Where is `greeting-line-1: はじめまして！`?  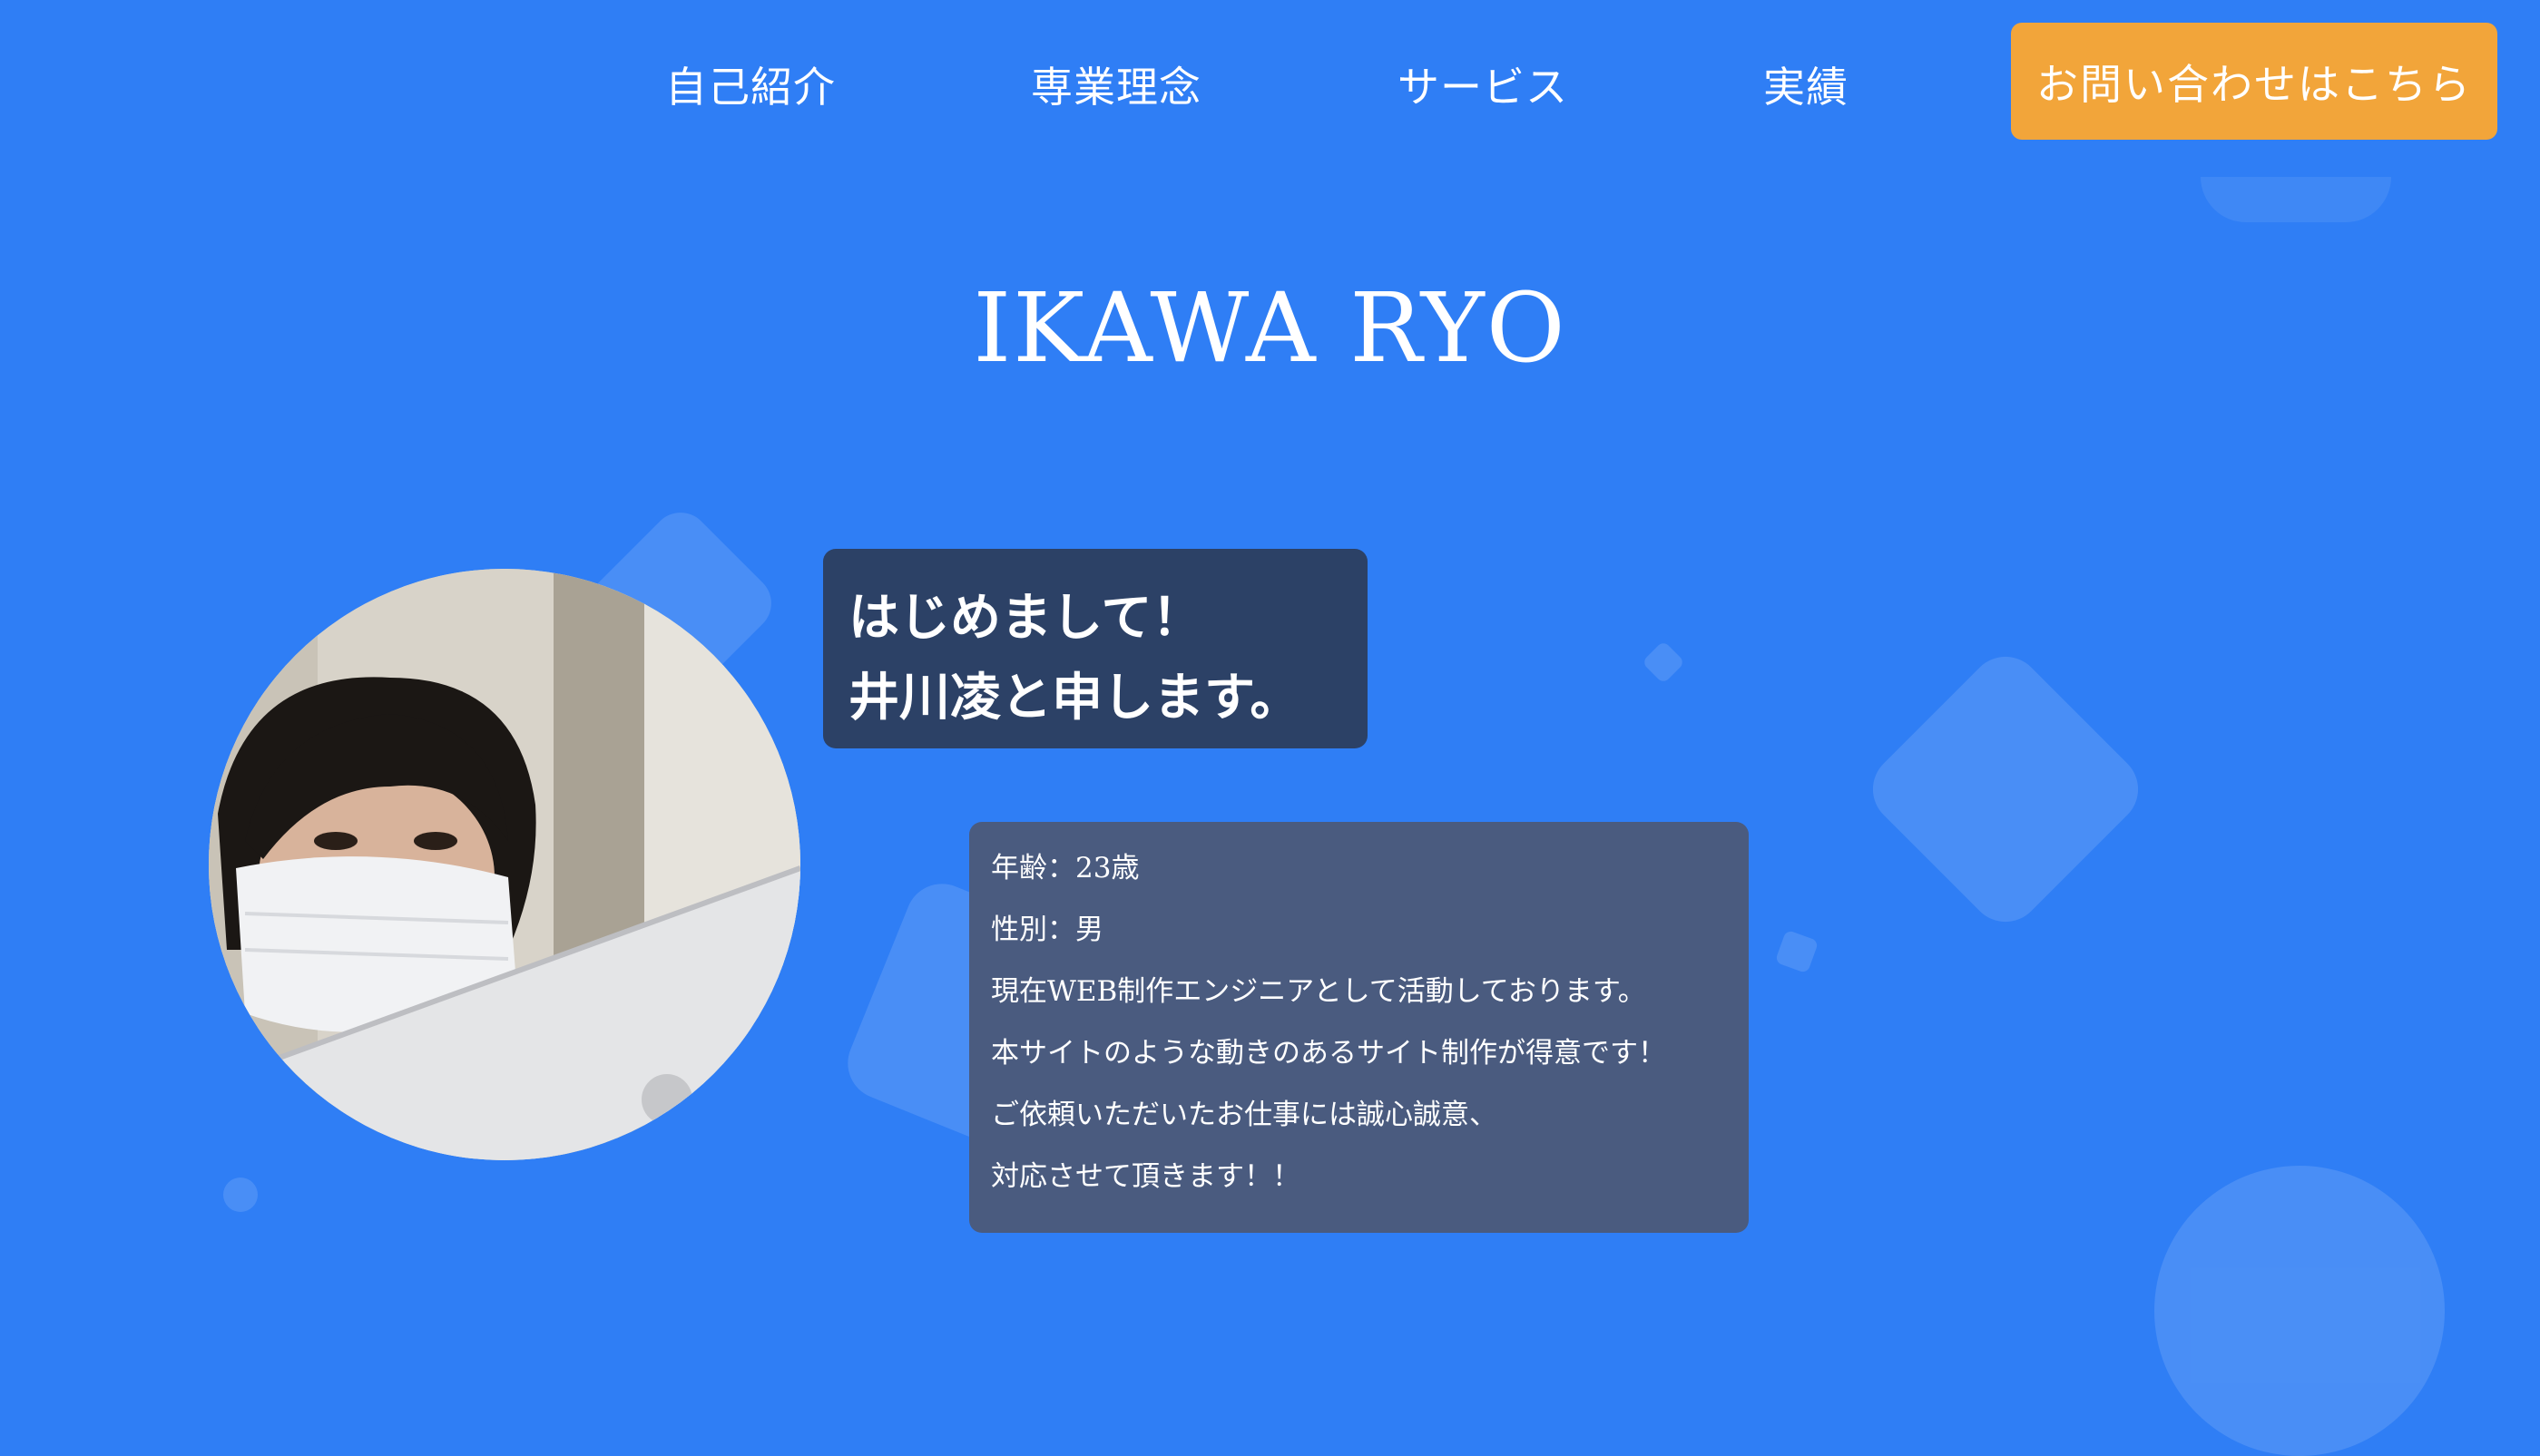
greeting-line-1: はじめまして！ is located at coordinates (1025, 618).